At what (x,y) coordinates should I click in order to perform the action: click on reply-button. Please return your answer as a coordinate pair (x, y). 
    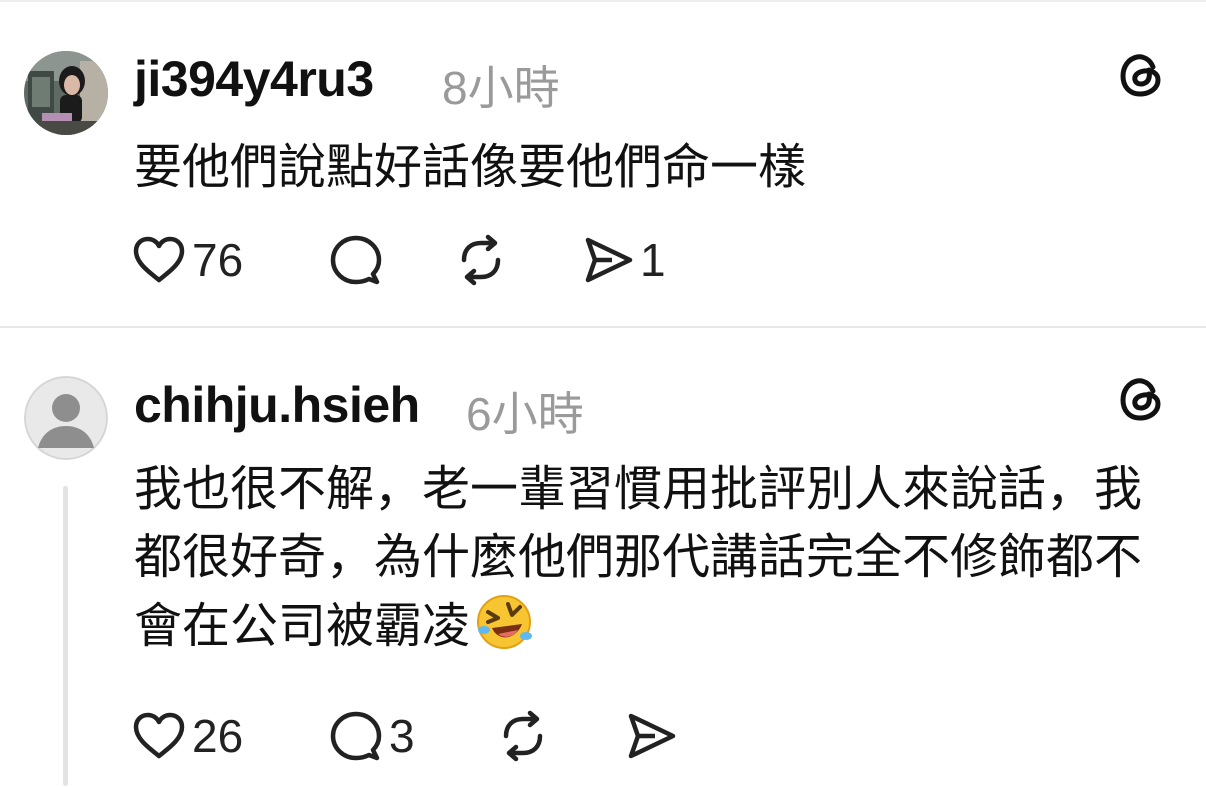
    Looking at the image, I should click on (359, 260).